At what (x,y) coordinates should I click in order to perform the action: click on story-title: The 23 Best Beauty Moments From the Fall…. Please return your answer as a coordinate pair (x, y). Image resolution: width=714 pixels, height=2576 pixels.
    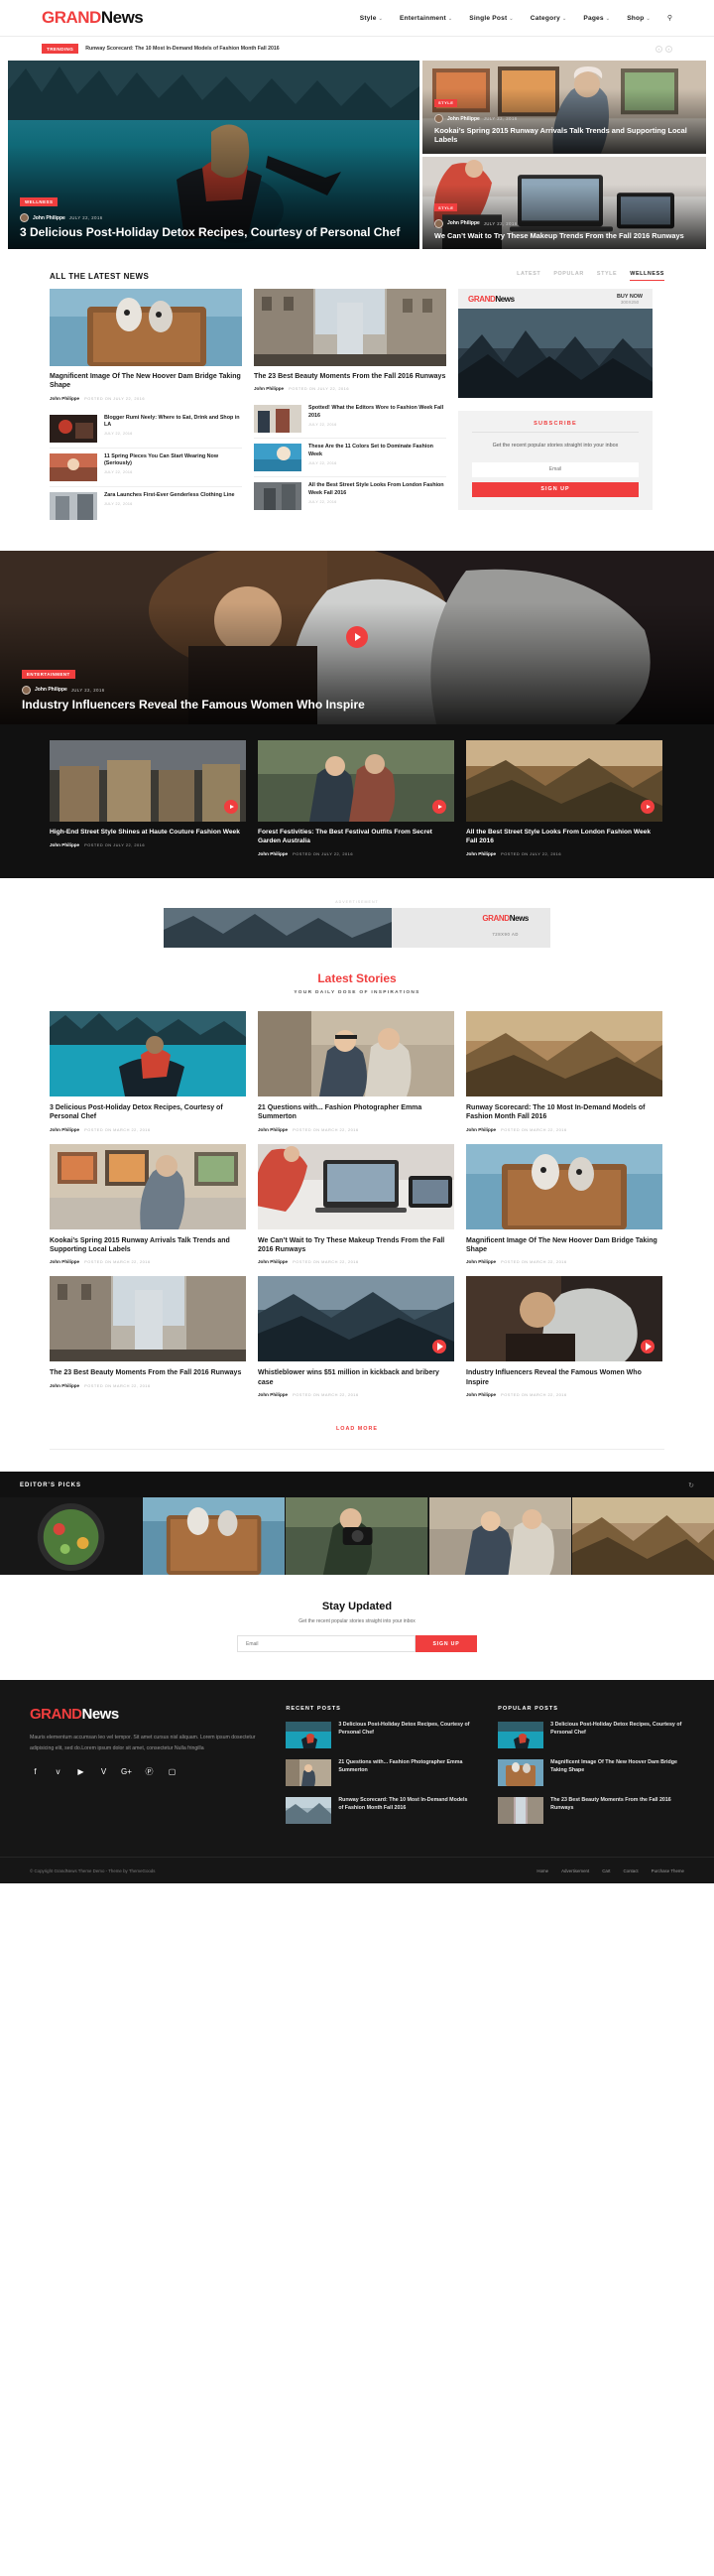
    Looking at the image, I should click on (148, 1372).